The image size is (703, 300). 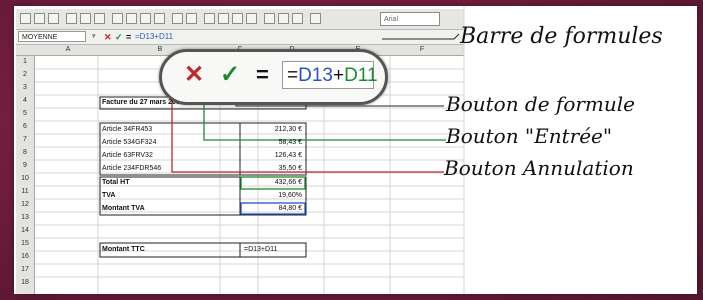 I want to click on zoom-formula-prefix: =, so click(x=293, y=75).